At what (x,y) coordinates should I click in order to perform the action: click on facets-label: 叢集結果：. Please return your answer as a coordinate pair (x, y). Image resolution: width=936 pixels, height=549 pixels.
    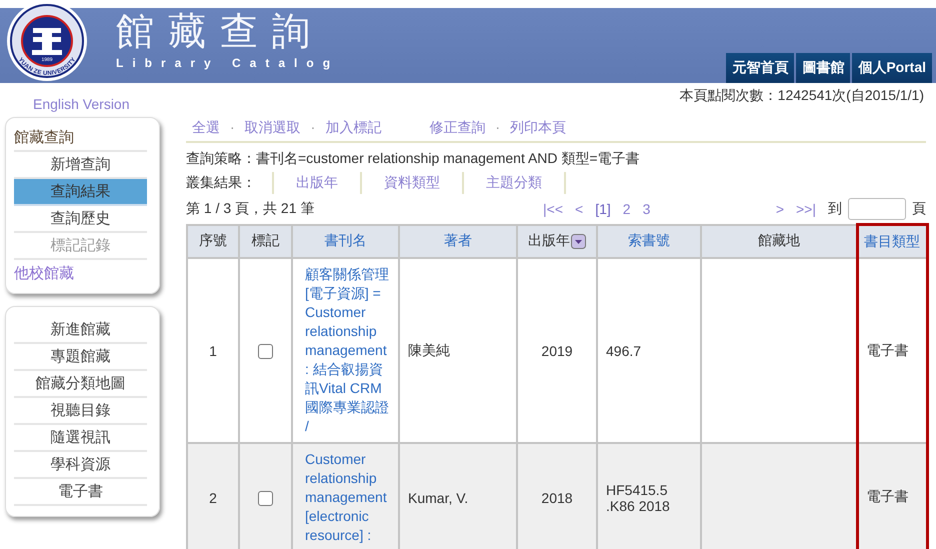
    Looking at the image, I should click on (221, 183).